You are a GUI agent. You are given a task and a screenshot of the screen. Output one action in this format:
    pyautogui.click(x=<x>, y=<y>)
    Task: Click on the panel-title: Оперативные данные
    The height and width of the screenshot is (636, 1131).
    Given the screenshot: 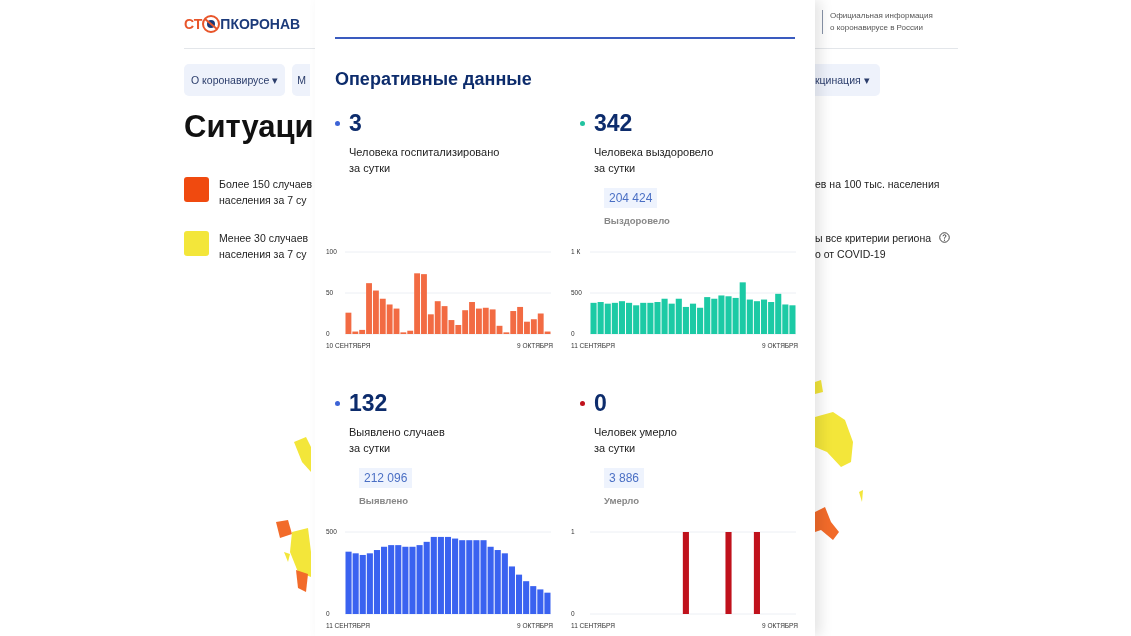 What is the action you would take?
    pyautogui.click(x=434, y=79)
    